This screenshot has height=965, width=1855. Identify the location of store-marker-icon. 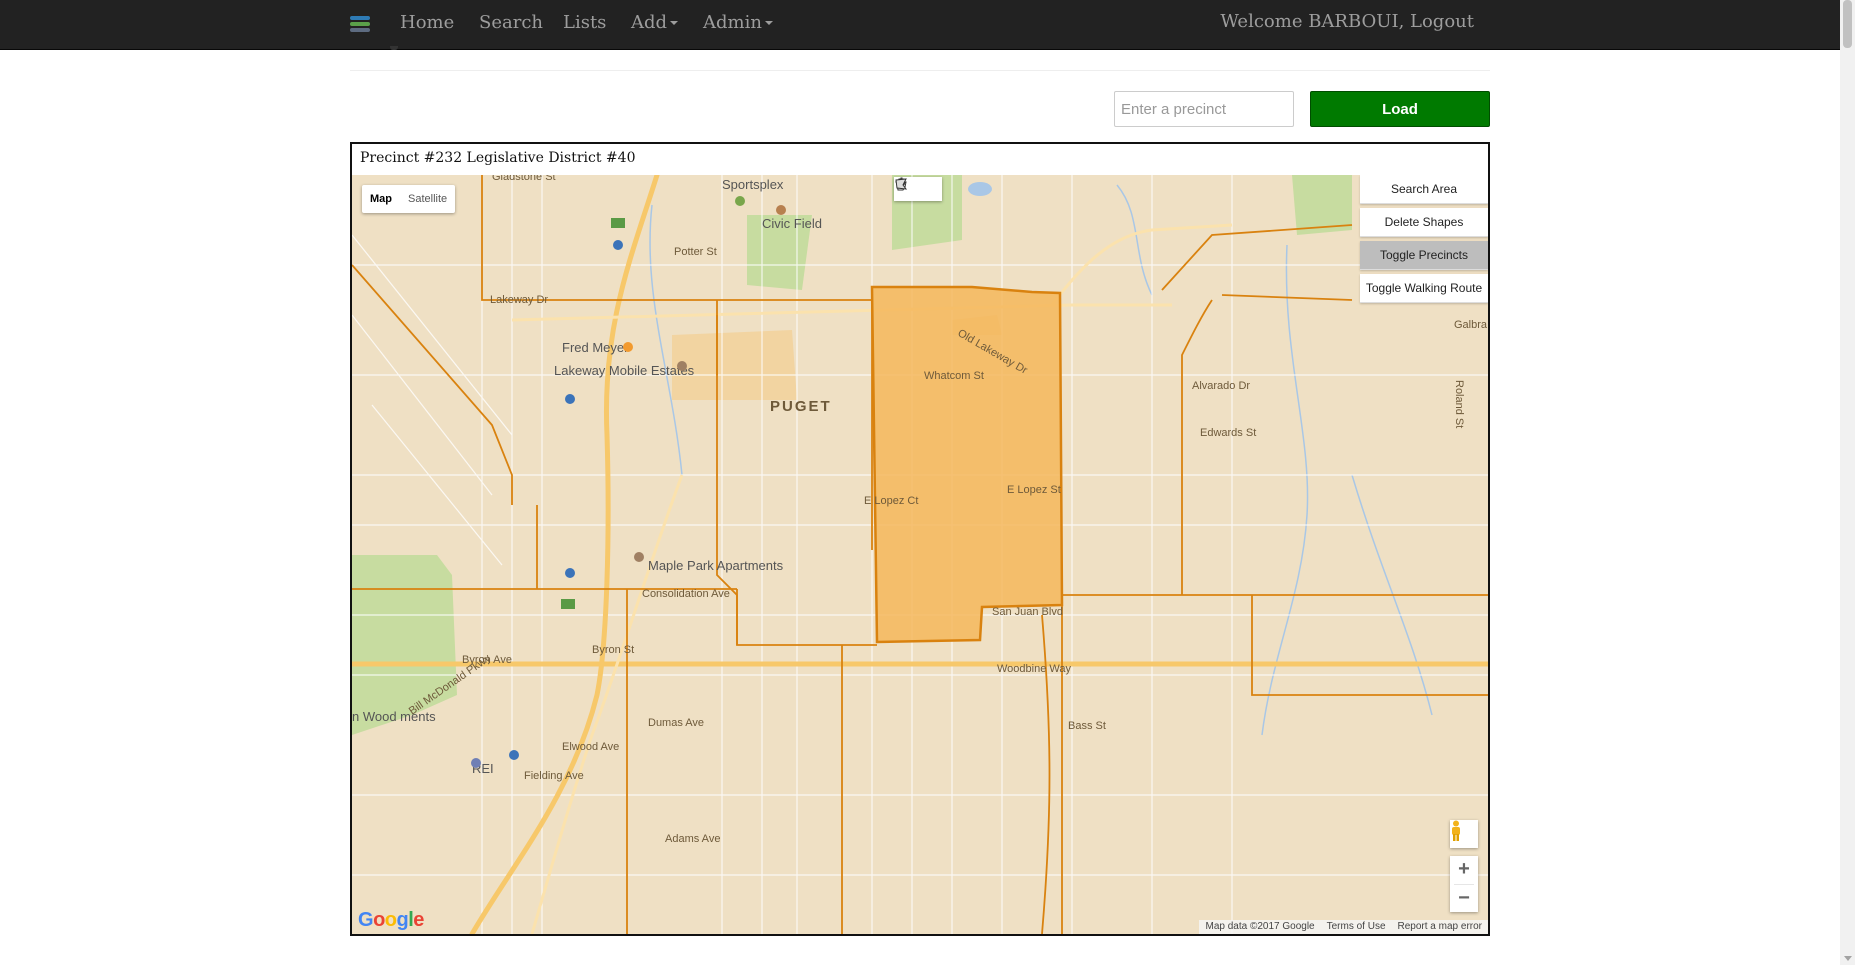
(476, 763).